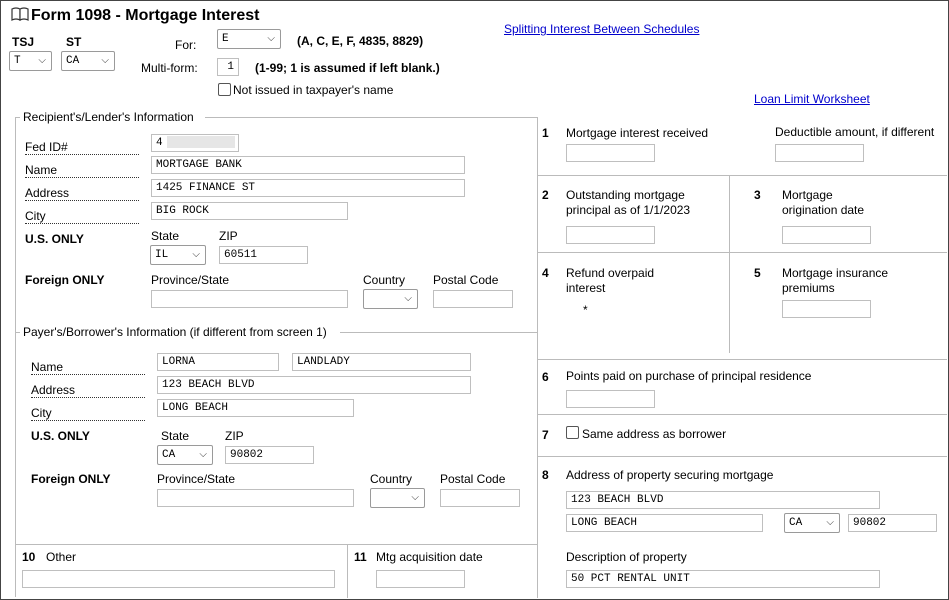 This screenshot has height=600, width=949. What do you see at coordinates (196, 479) in the screenshot?
I see `payer-province-label: Province/State` at bounding box center [196, 479].